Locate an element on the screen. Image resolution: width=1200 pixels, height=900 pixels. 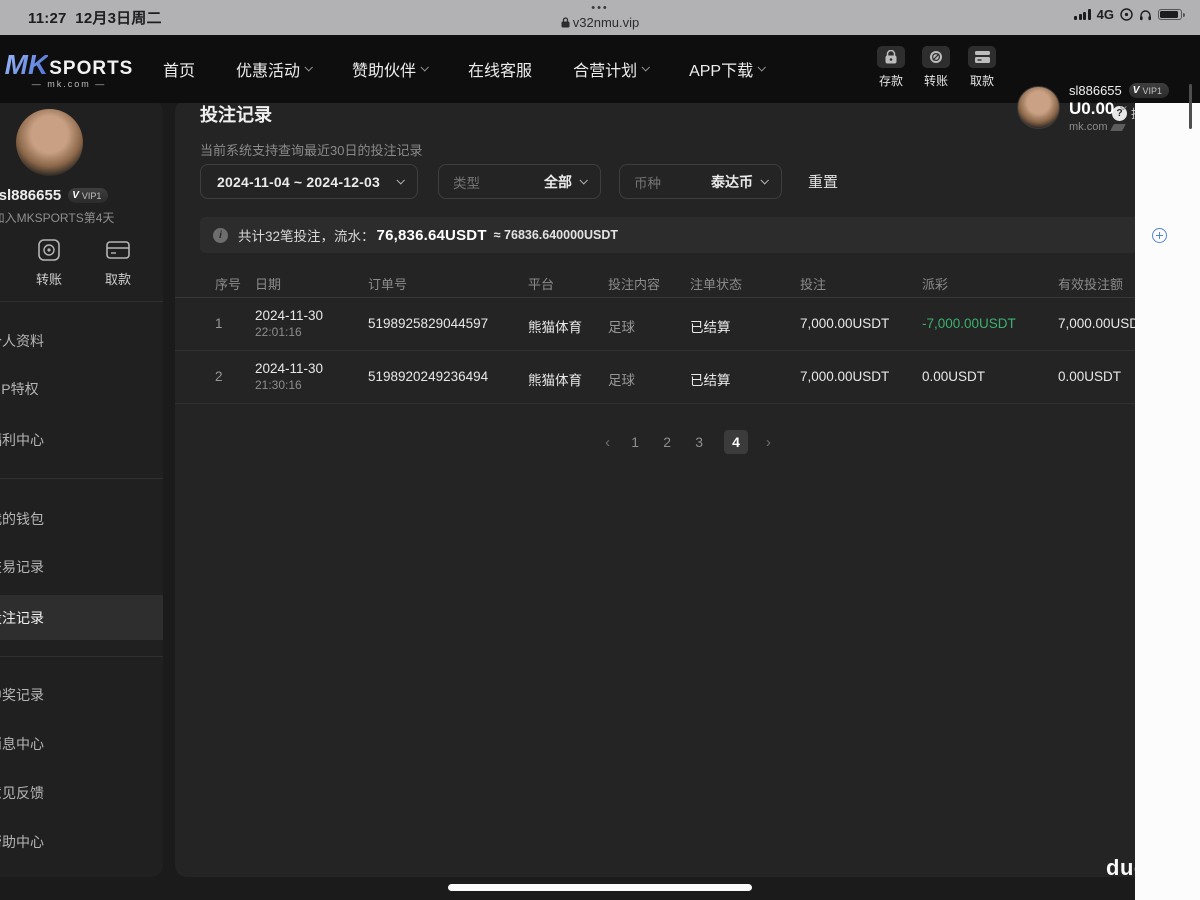
plus-circle-icon is located at coordinates (1159, 235).